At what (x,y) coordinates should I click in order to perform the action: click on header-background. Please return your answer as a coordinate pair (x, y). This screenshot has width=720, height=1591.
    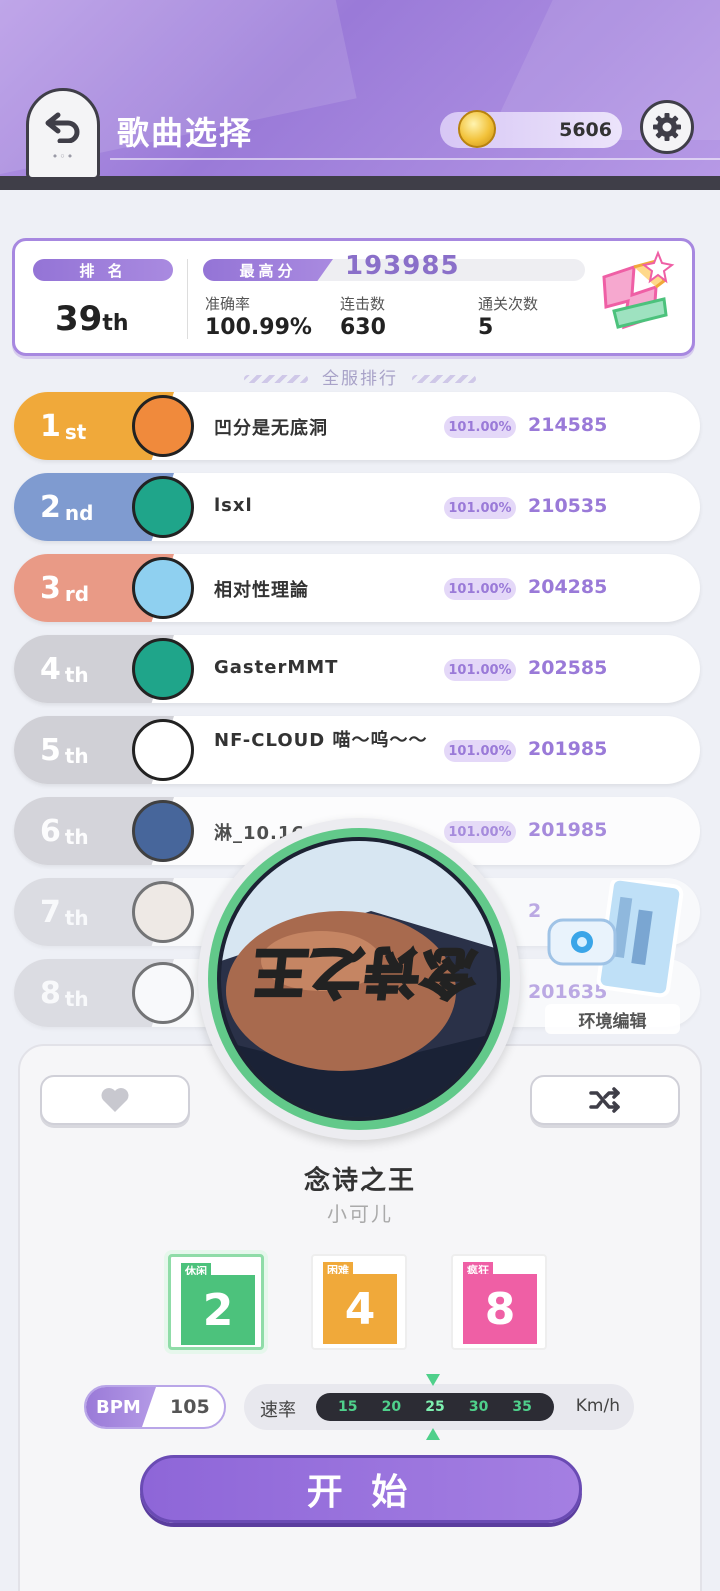
    Looking at the image, I should click on (360, 95).